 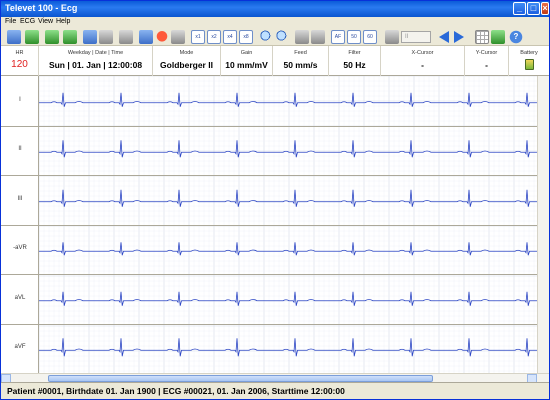 I want to click on y-cursor-value: -, so click(x=486, y=65).